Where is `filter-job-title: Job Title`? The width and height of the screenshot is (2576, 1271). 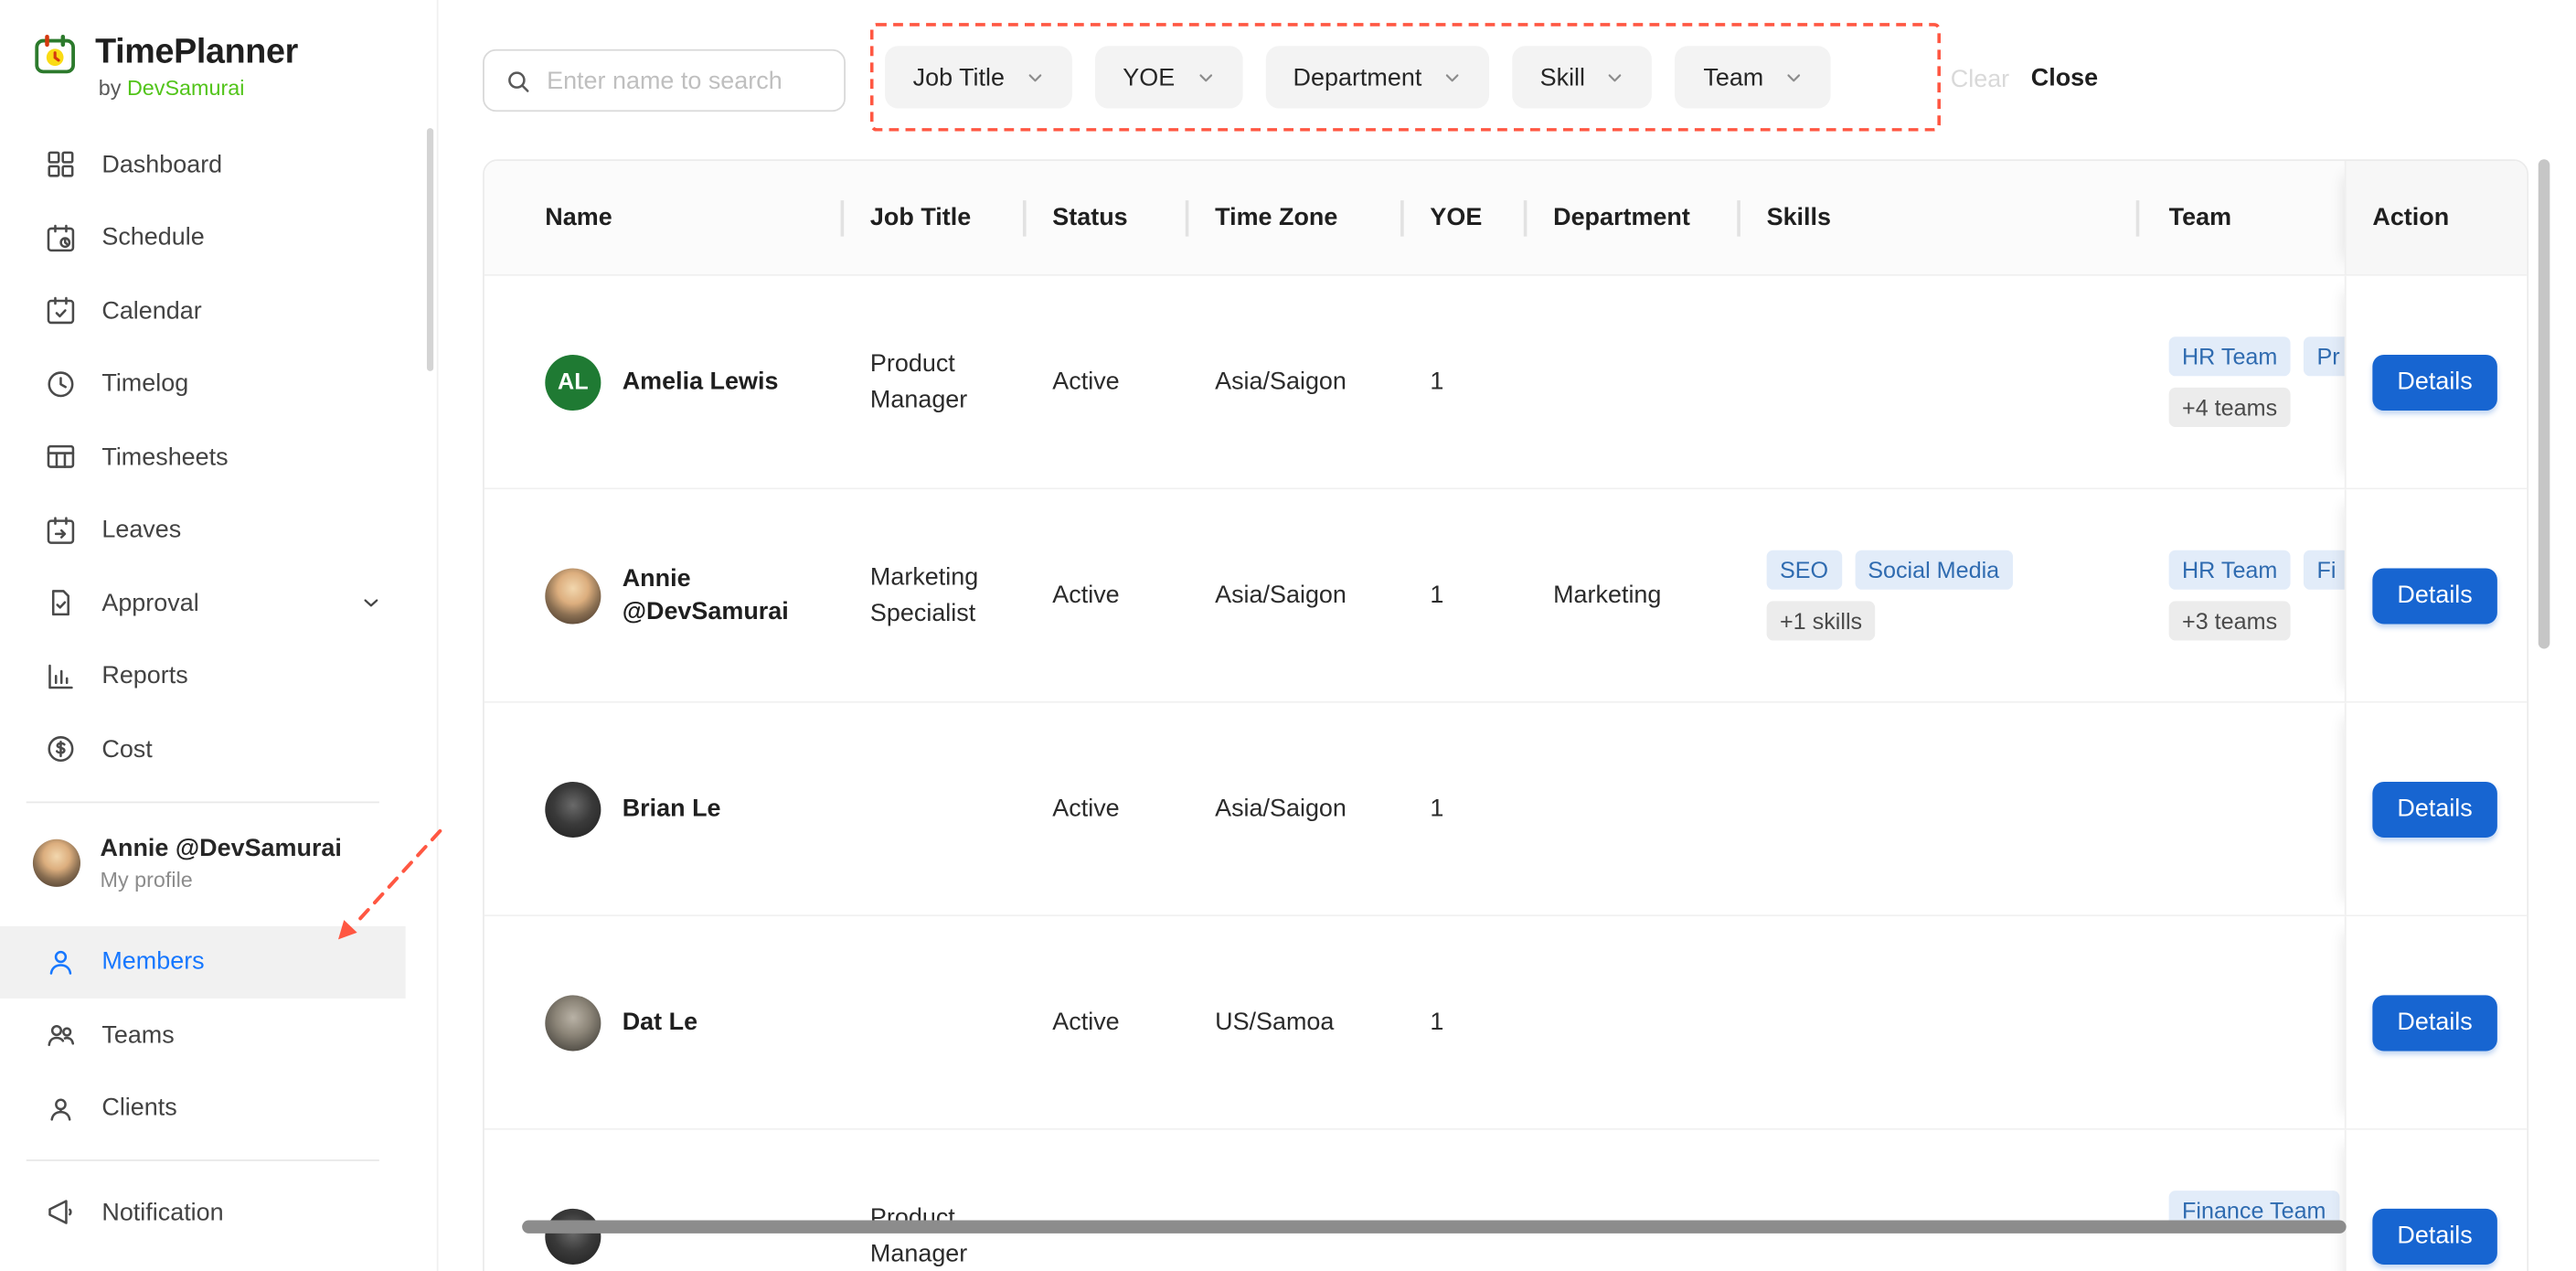 filter-job-title: Job Title is located at coordinates (978, 77).